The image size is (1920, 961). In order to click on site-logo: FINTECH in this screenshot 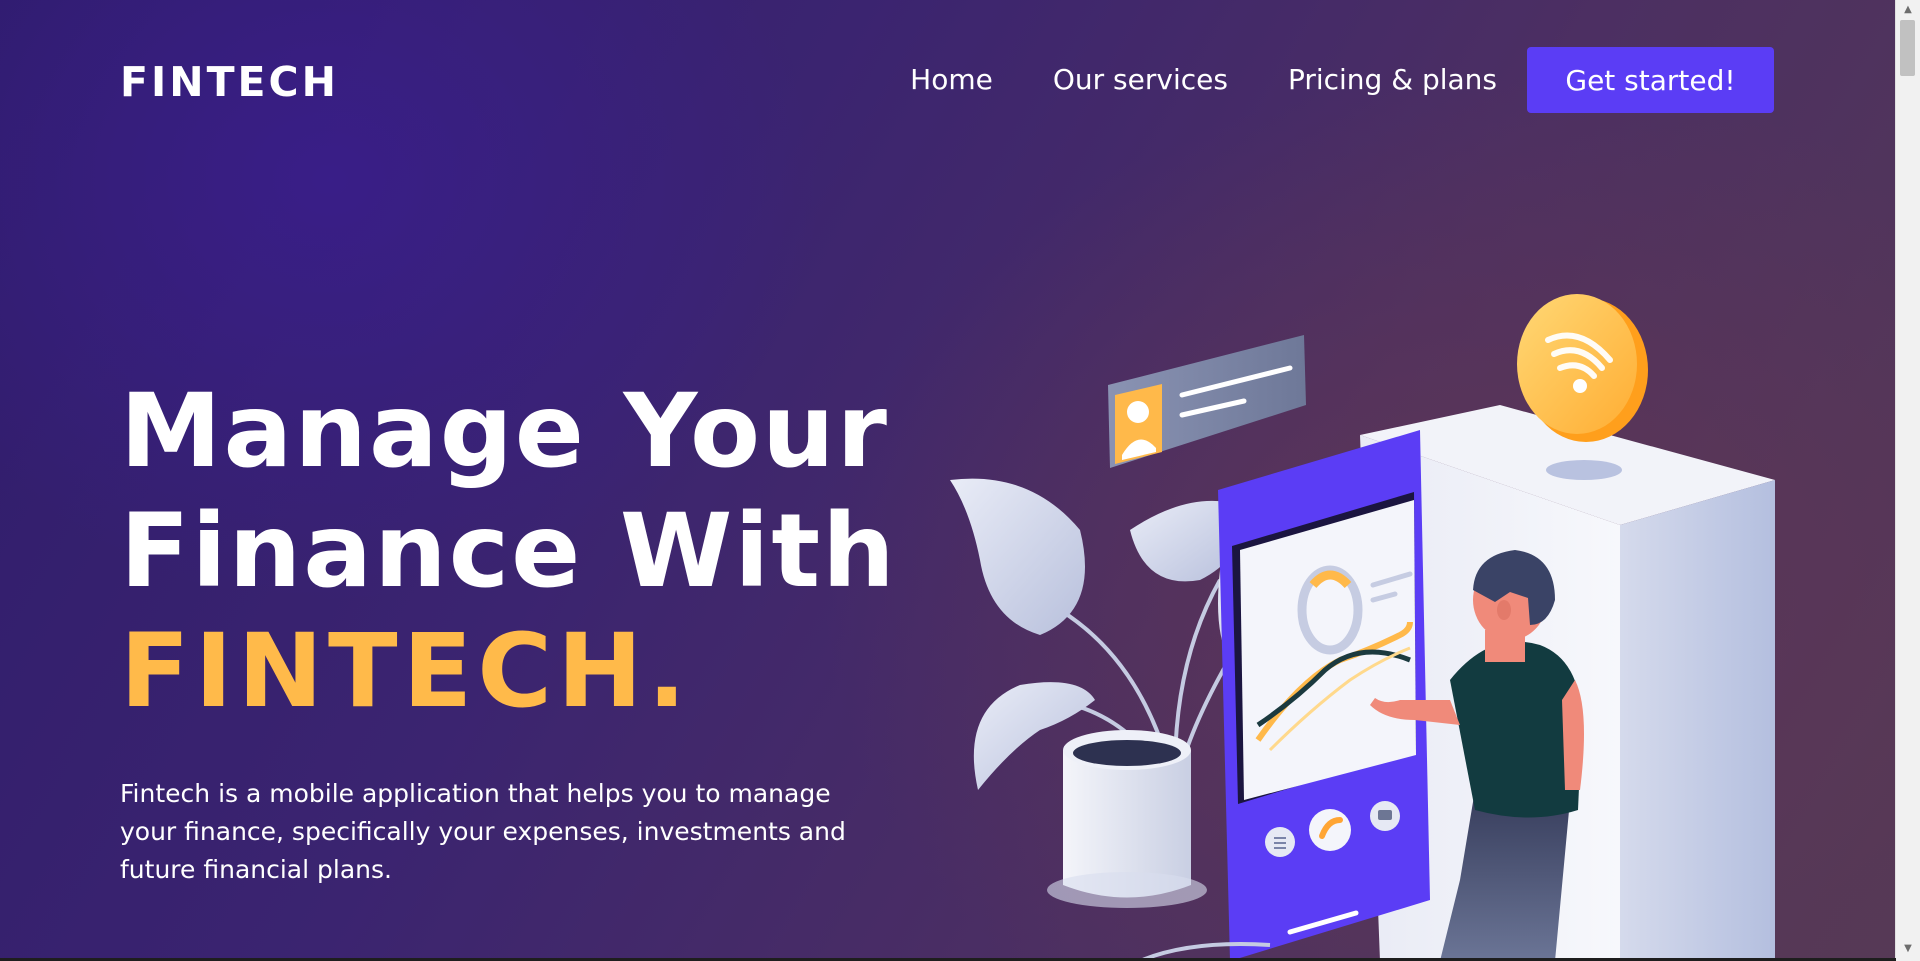, I will do `click(229, 82)`.